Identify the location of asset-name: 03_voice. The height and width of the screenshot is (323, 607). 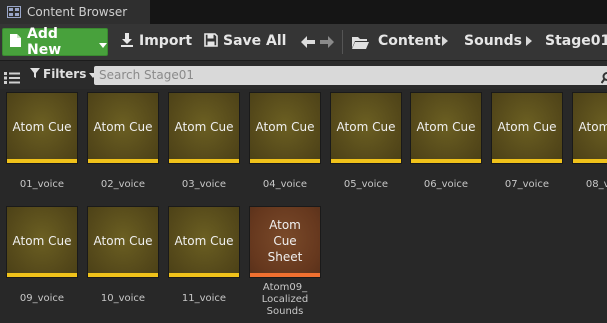
(204, 184).